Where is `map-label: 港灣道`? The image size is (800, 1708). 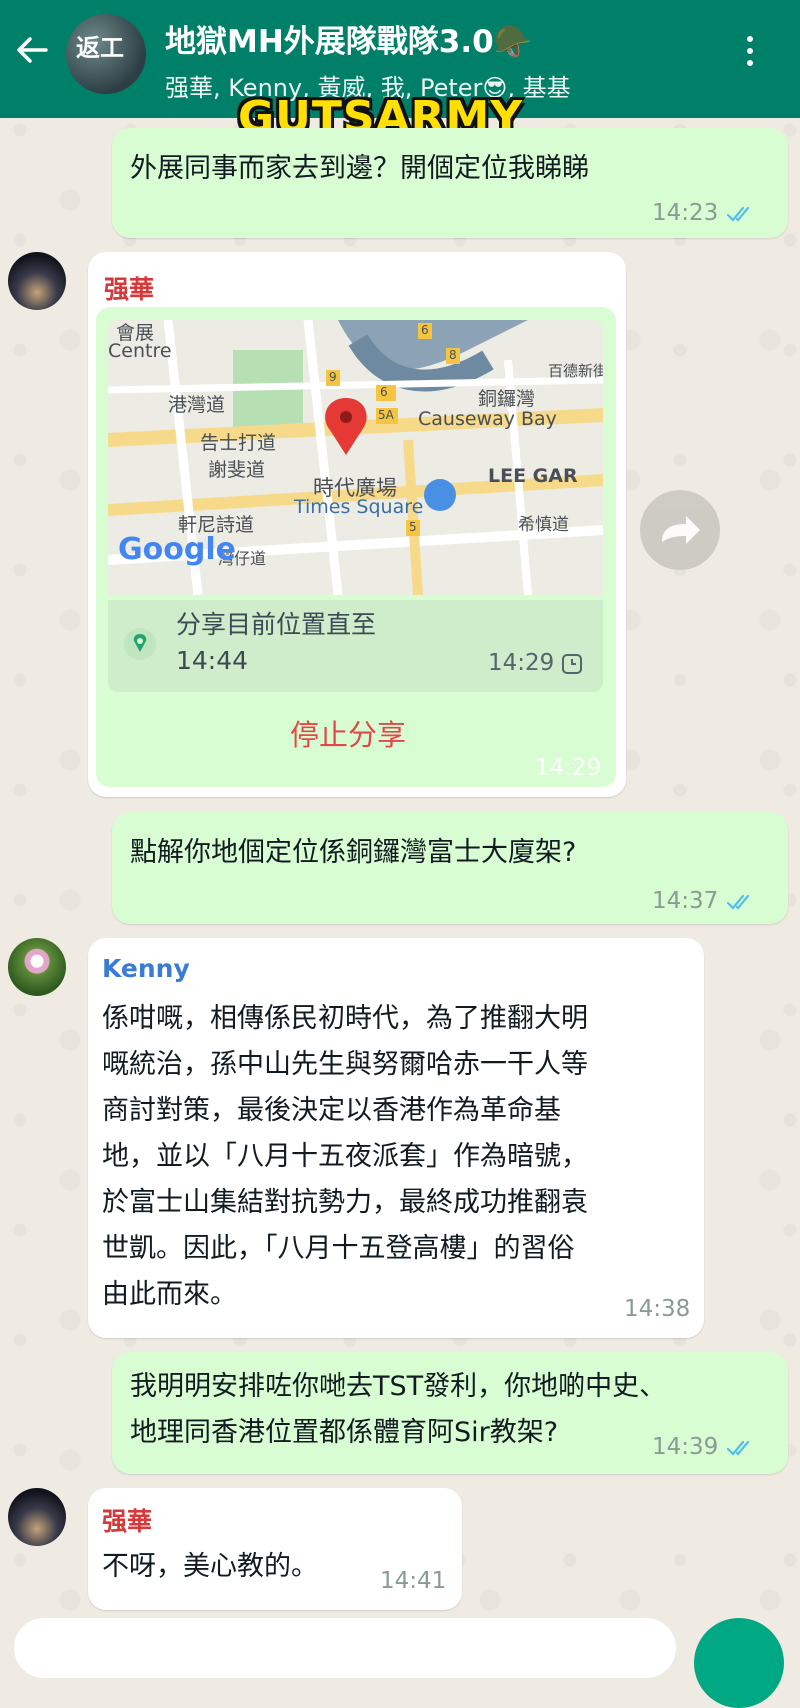
map-label: 港灣道 is located at coordinates (197, 405).